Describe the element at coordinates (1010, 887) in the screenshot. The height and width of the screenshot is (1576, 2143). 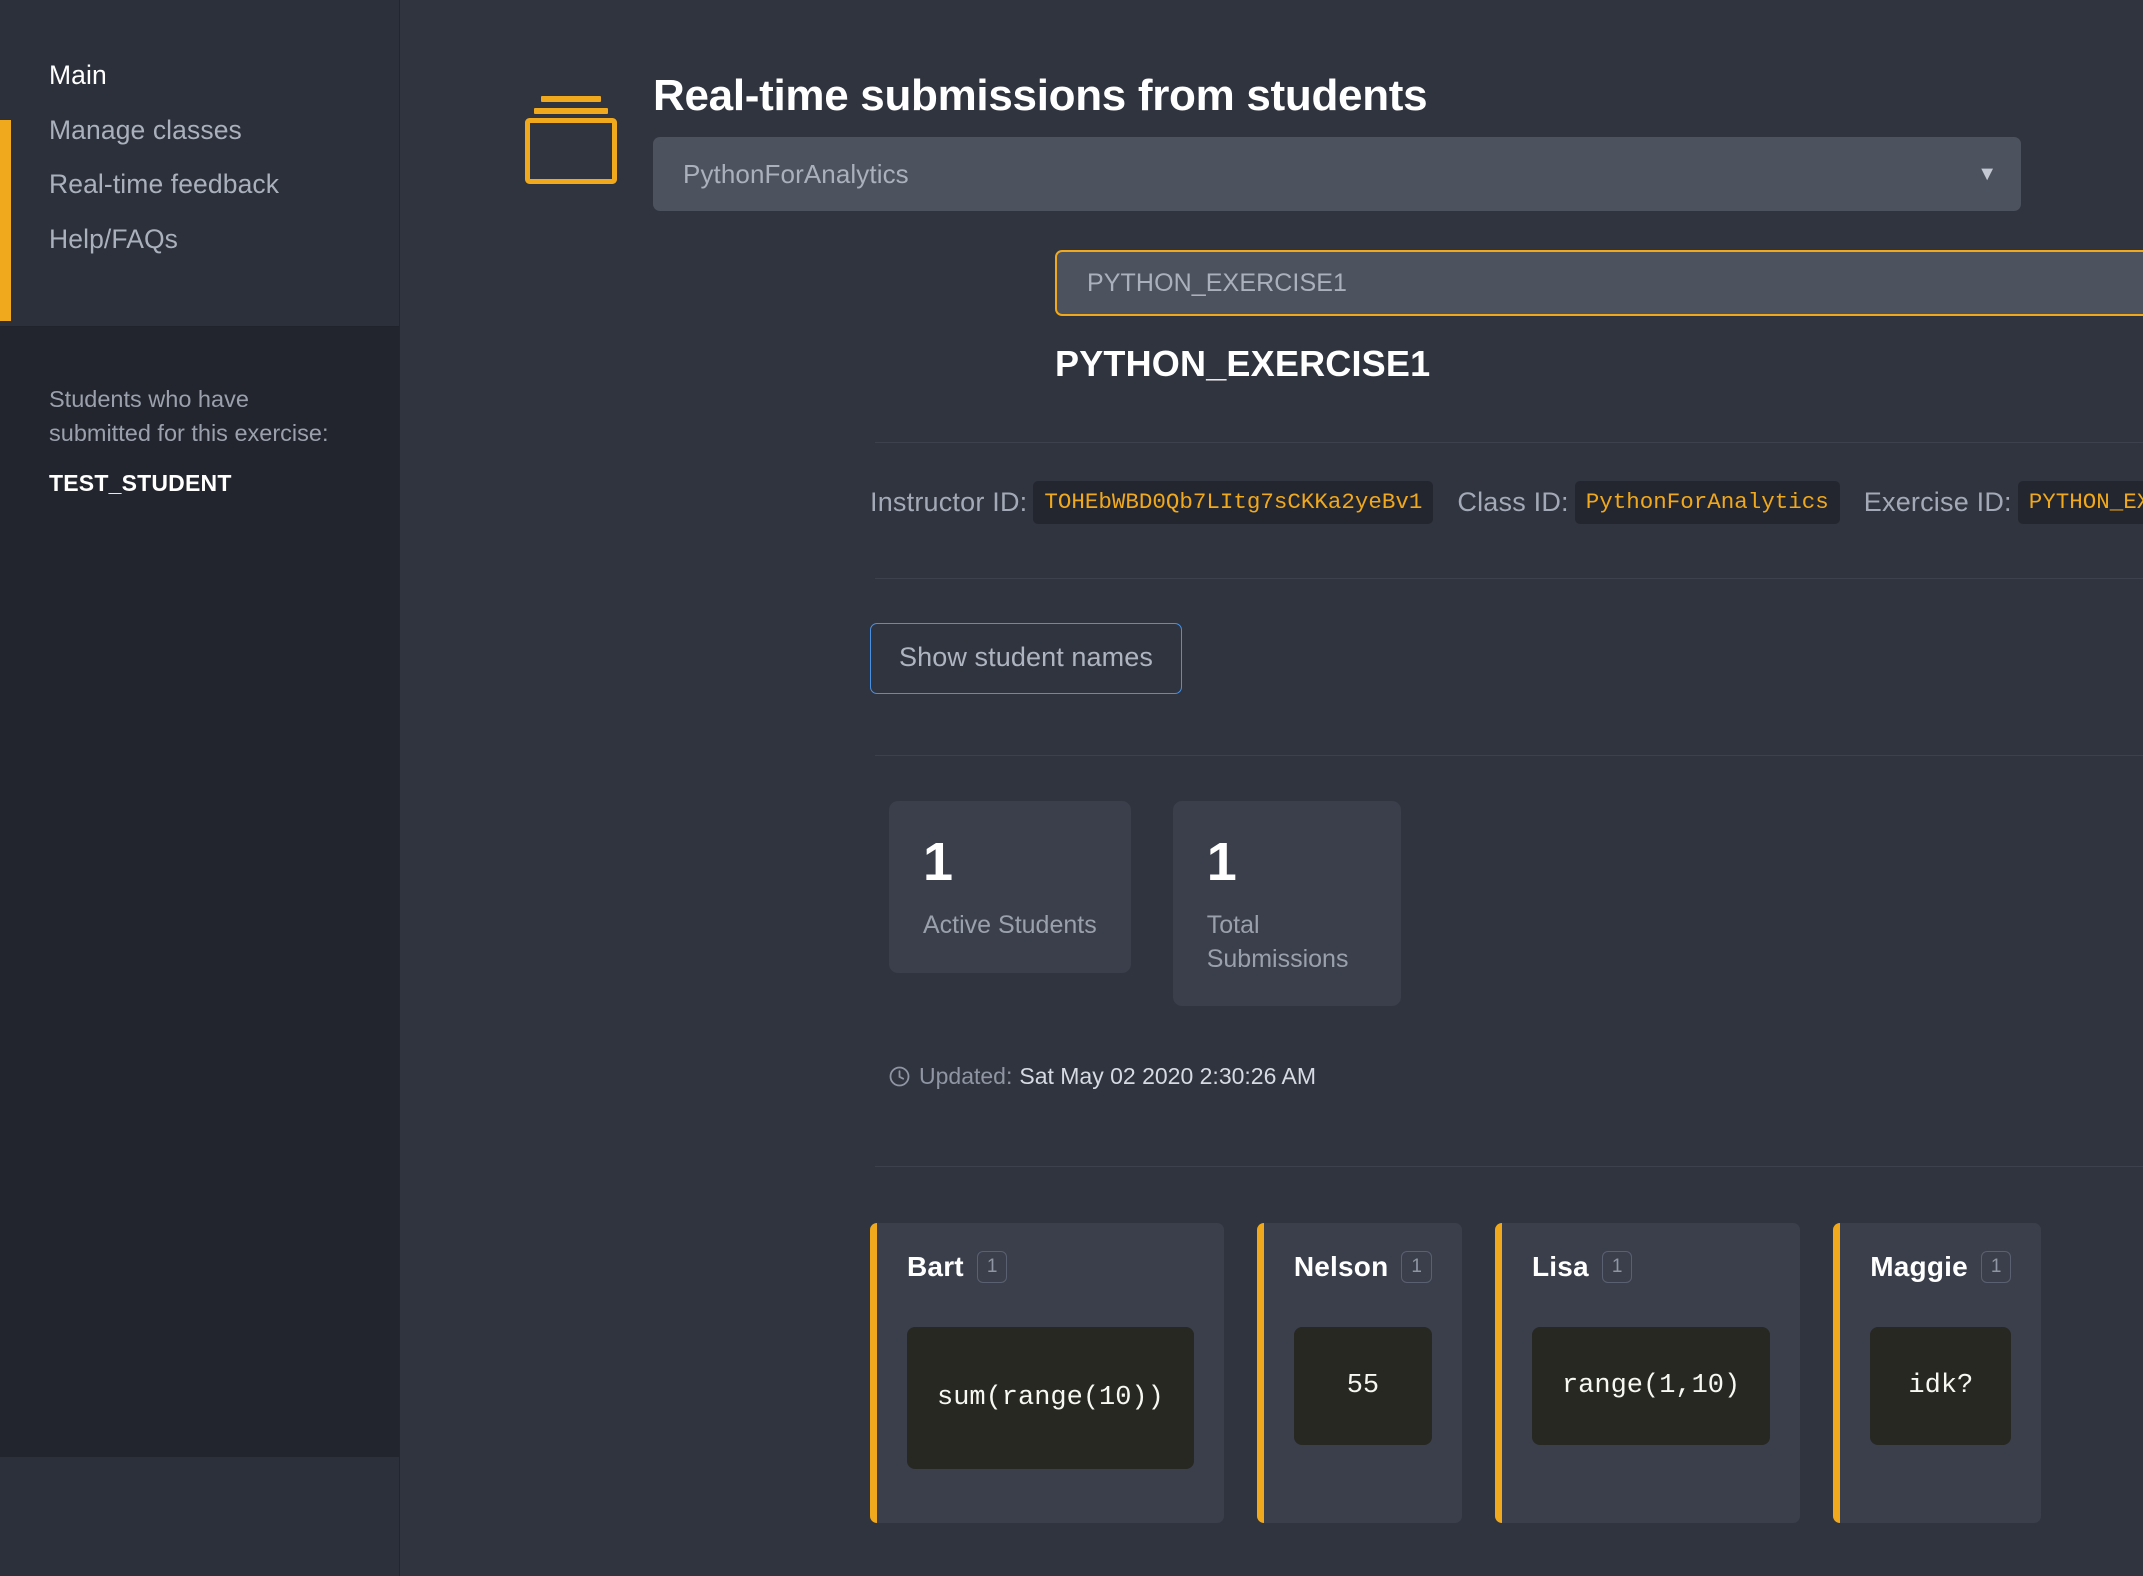
I see `stat-card-active-students: 1 Active Students` at that location.